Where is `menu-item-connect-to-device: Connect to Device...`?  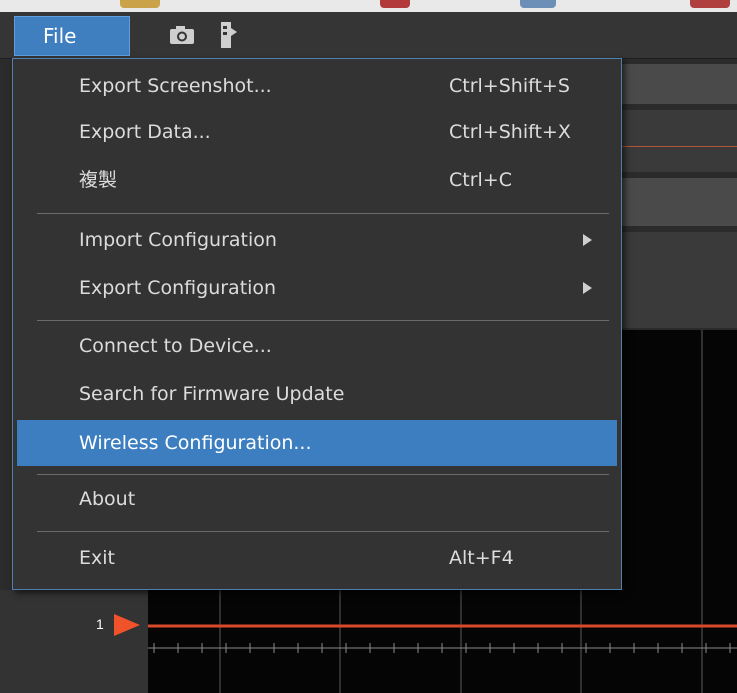
menu-item-connect-to-device: Connect to Device... is located at coordinates (317, 346).